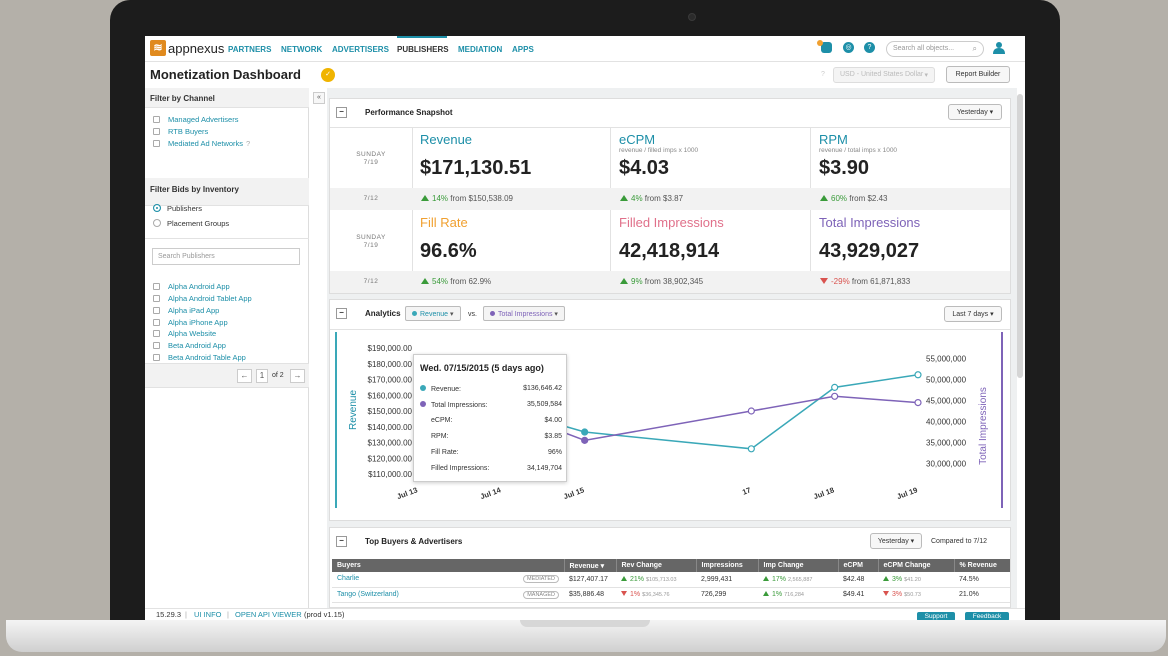 The width and height of the screenshot is (1168, 656). I want to click on user-icon, so click(999, 47).